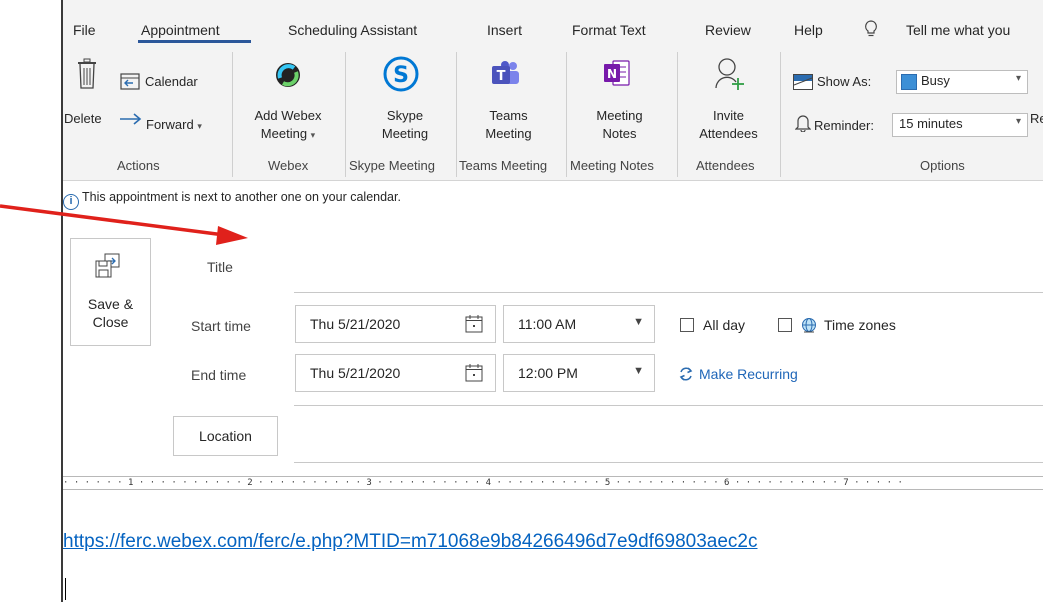 Image resolution: width=1043 pixels, height=602 pixels. Describe the element at coordinates (728, 115) in the screenshot. I see `attendees-line1: Invite` at that location.